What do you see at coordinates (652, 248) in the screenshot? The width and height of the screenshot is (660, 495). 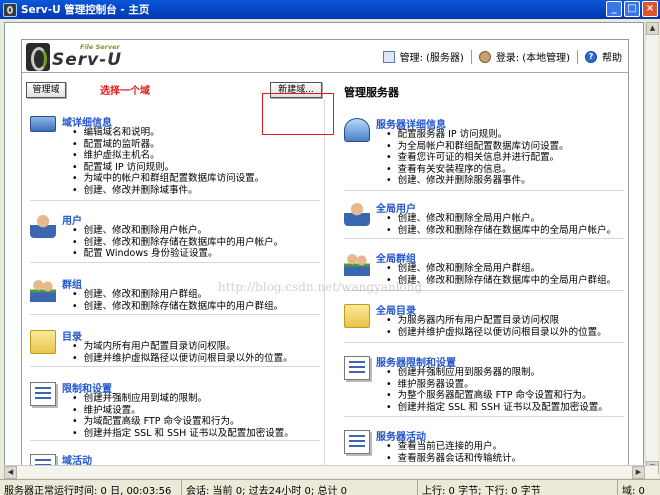 I see `vertical-scrollbar: ▲ ▼` at bounding box center [652, 248].